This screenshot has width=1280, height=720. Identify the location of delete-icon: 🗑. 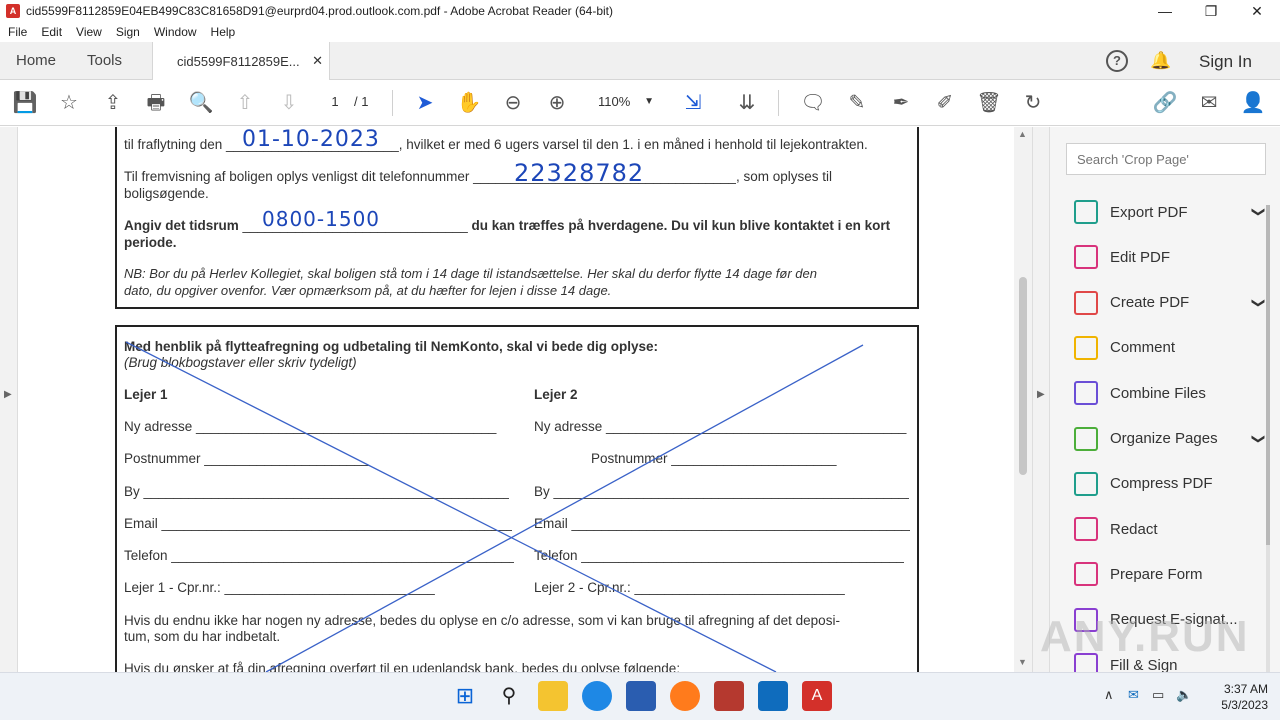
(989, 103).